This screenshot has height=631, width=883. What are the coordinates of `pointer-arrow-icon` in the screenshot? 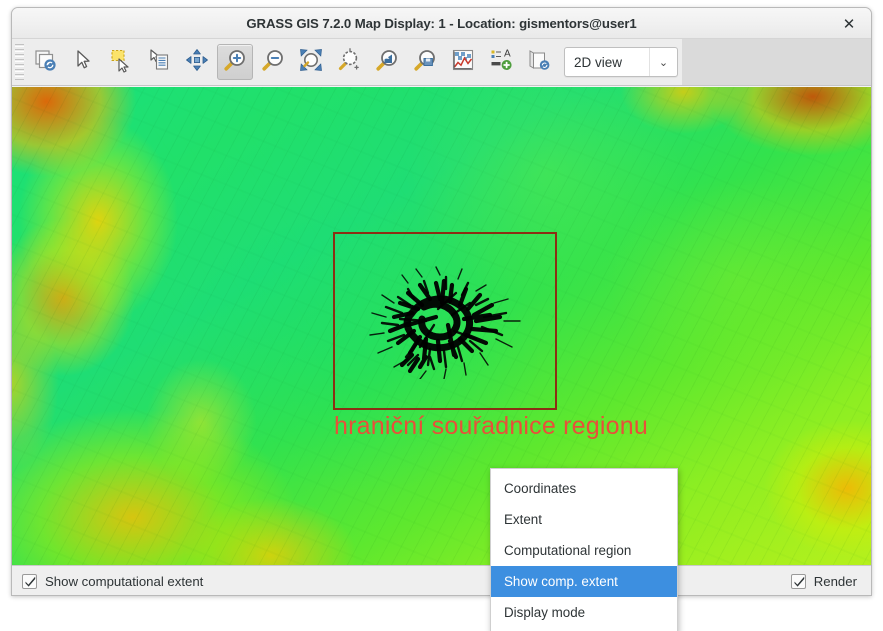 It's located at (83, 62).